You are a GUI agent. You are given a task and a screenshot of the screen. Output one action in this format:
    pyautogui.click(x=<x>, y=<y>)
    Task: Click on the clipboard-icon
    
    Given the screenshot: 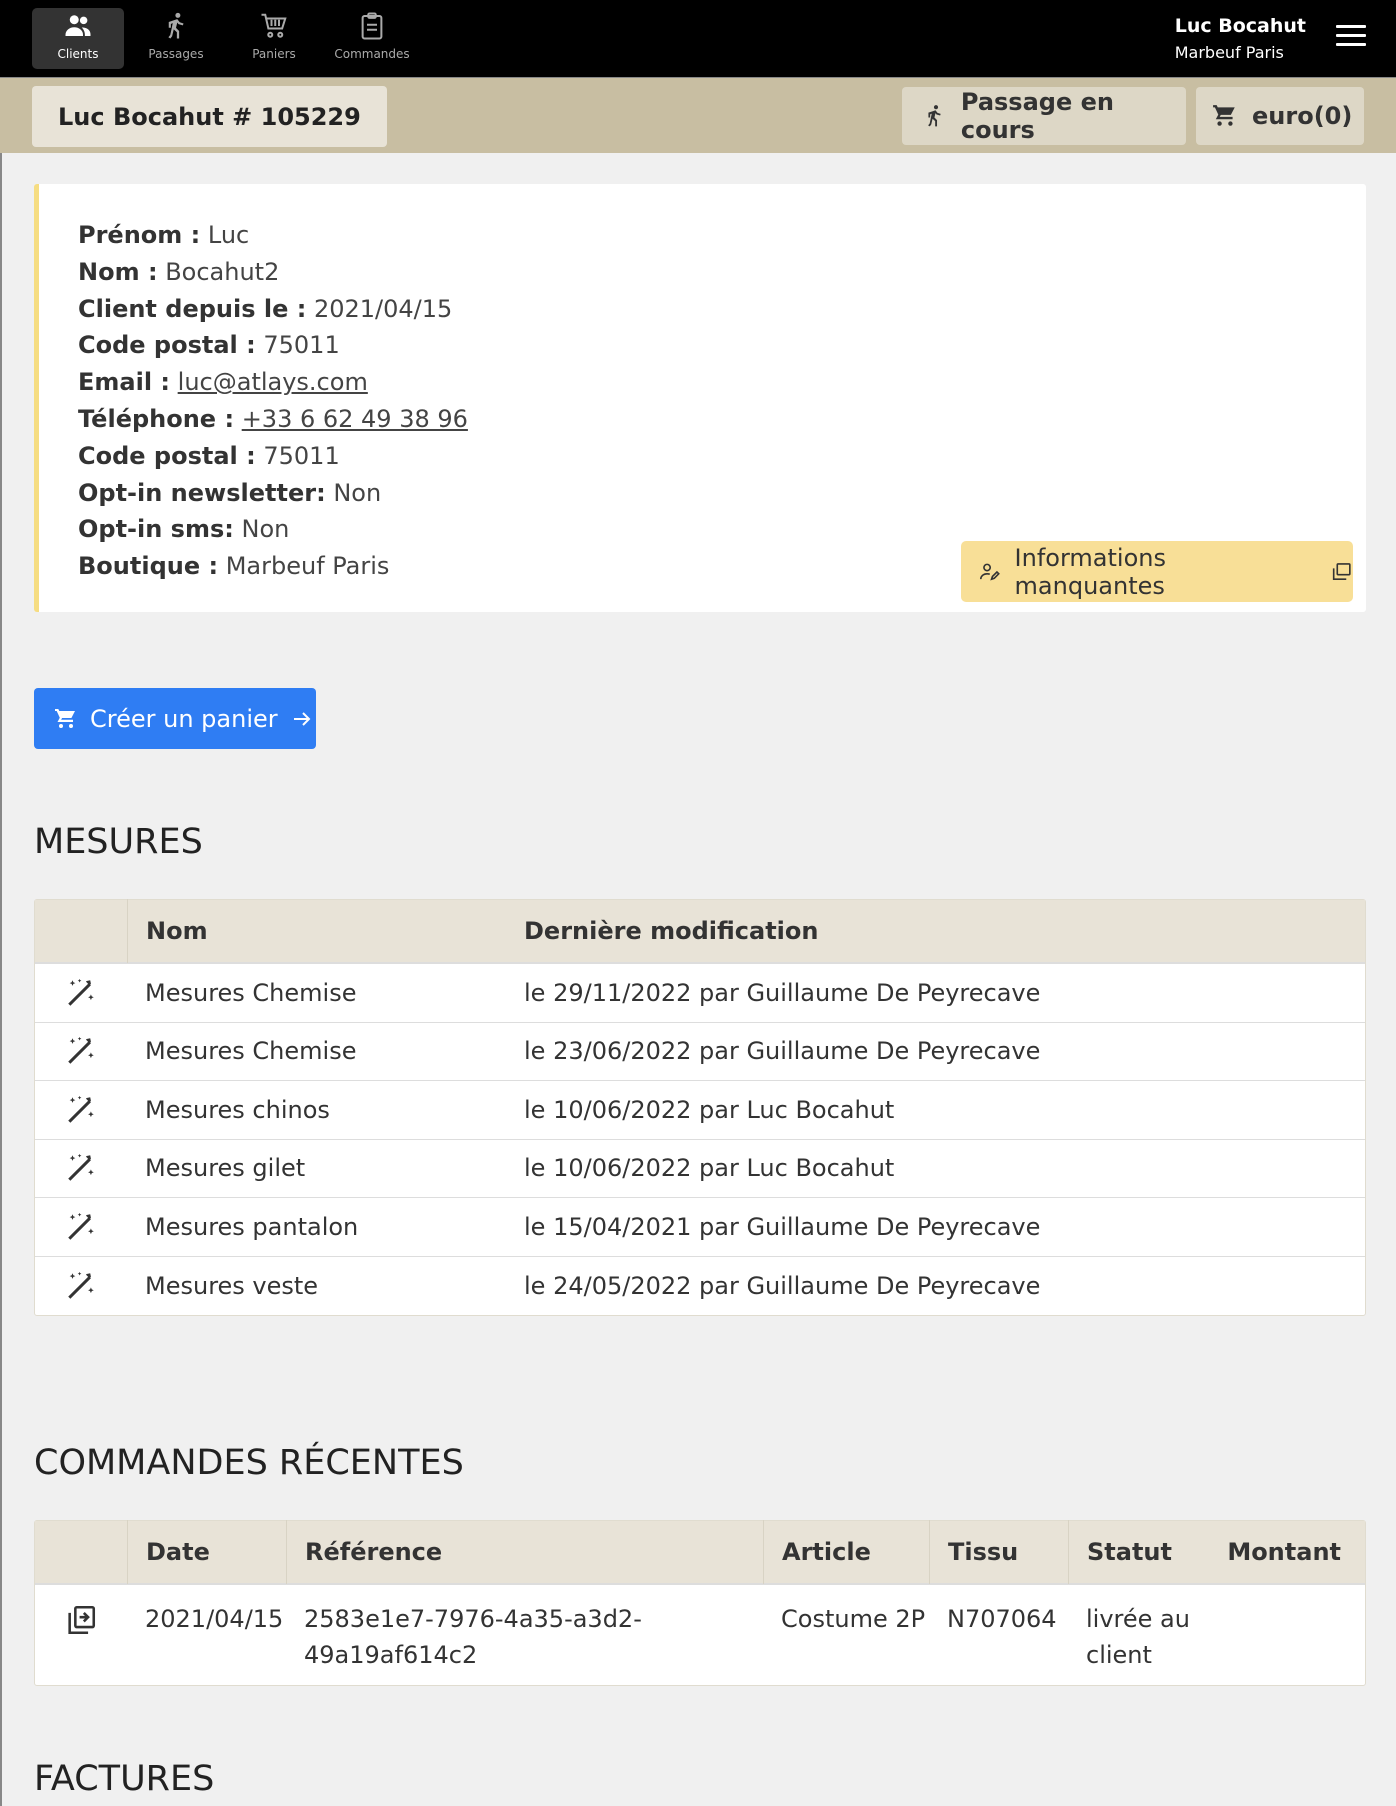 What is the action you would take?
    pyautogui.click(x=372, y=26)
    